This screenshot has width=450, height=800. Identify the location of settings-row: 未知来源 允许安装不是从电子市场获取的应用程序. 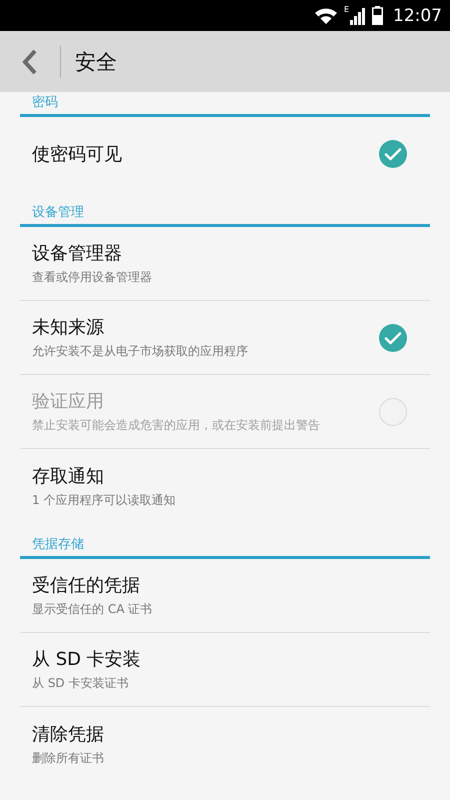
(225, 338).